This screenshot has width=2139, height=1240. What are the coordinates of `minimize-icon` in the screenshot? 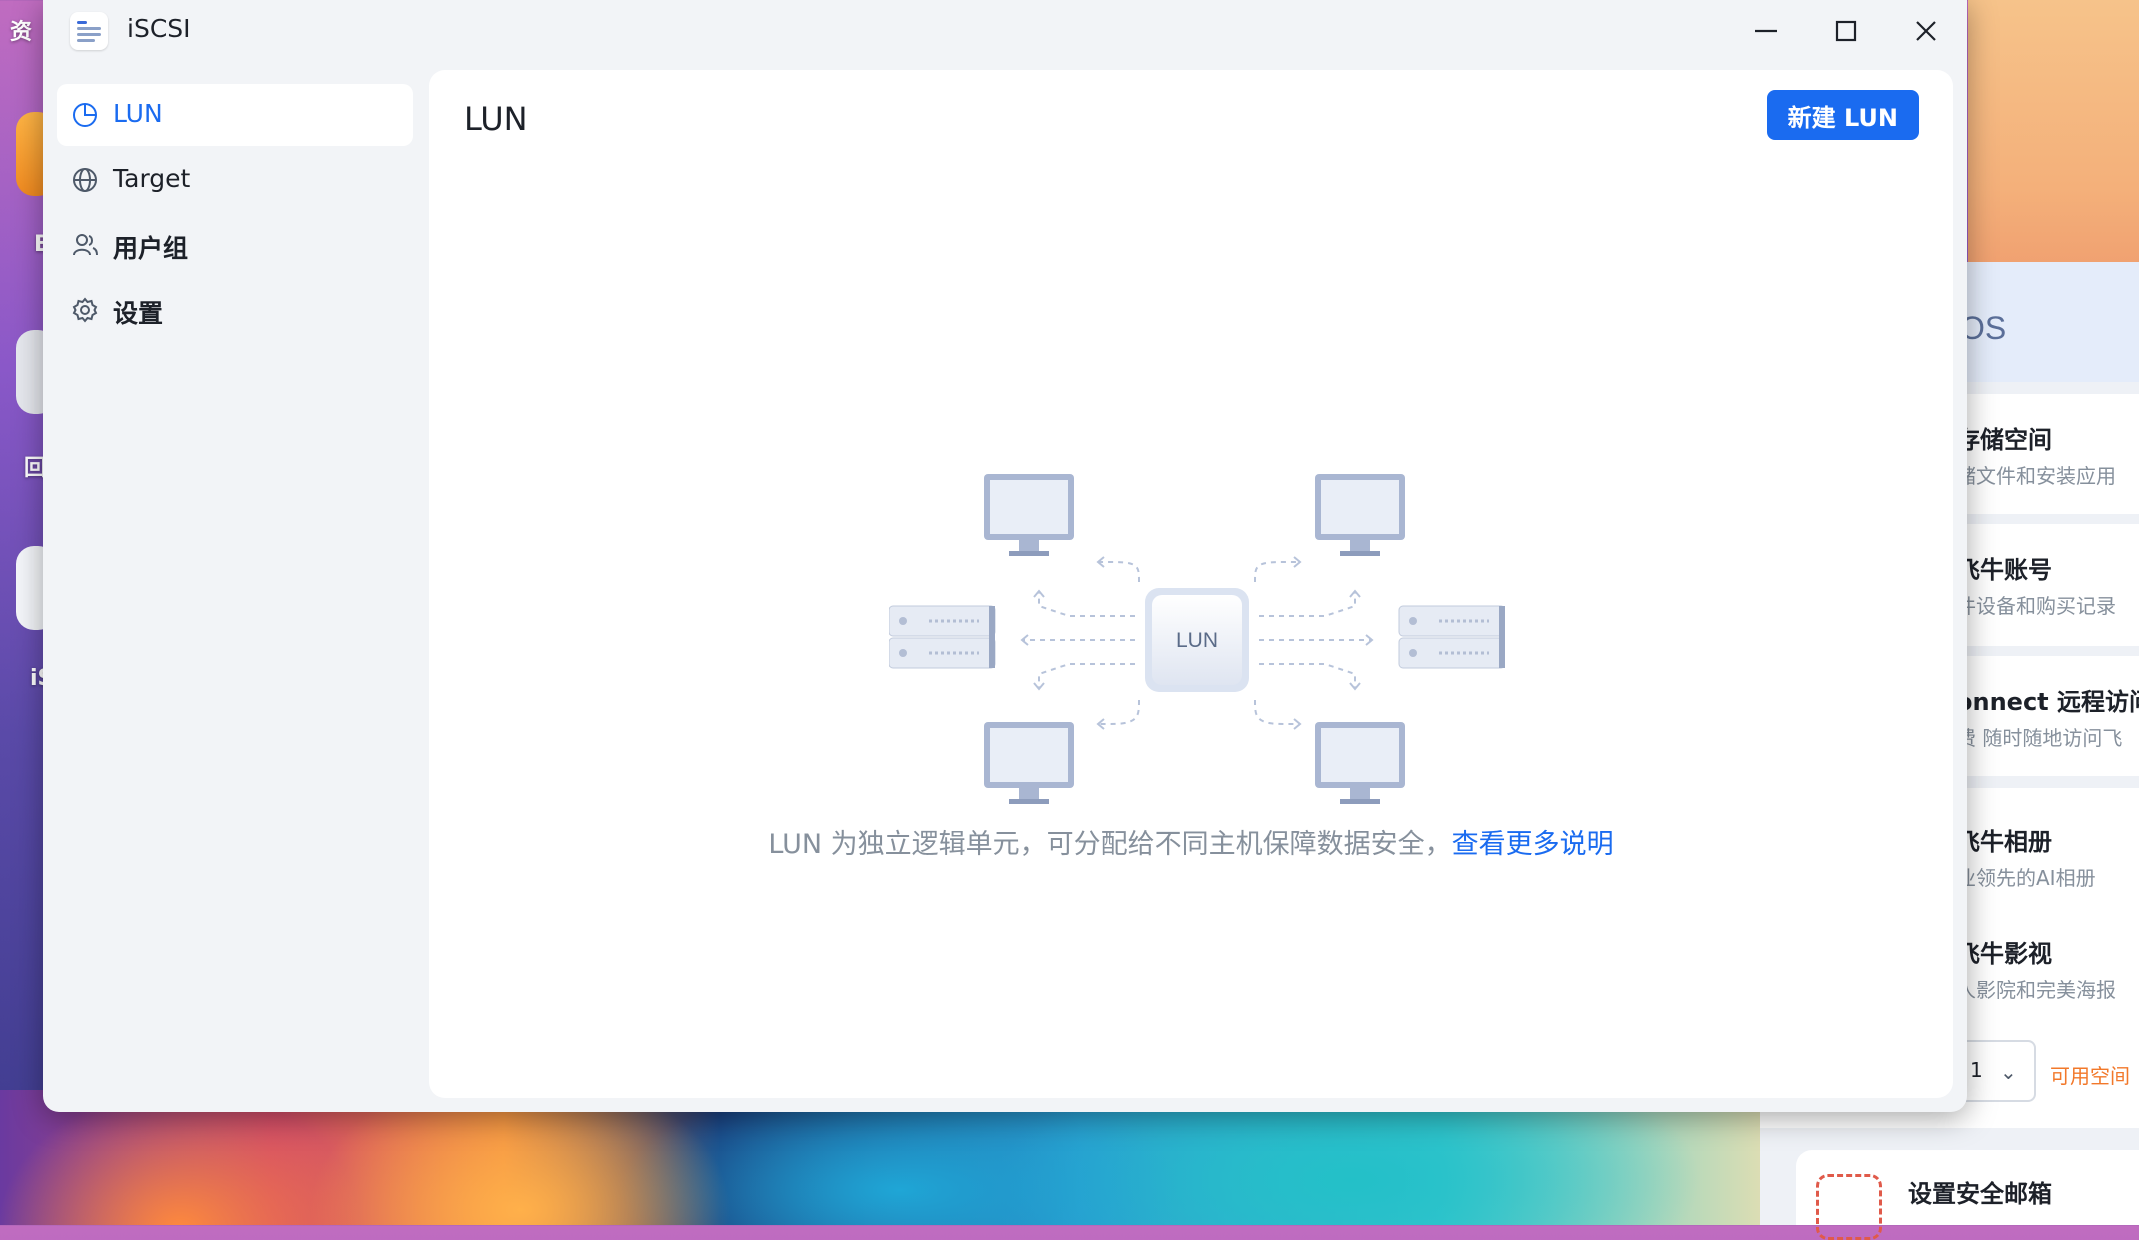 It's located at (1766, 31).